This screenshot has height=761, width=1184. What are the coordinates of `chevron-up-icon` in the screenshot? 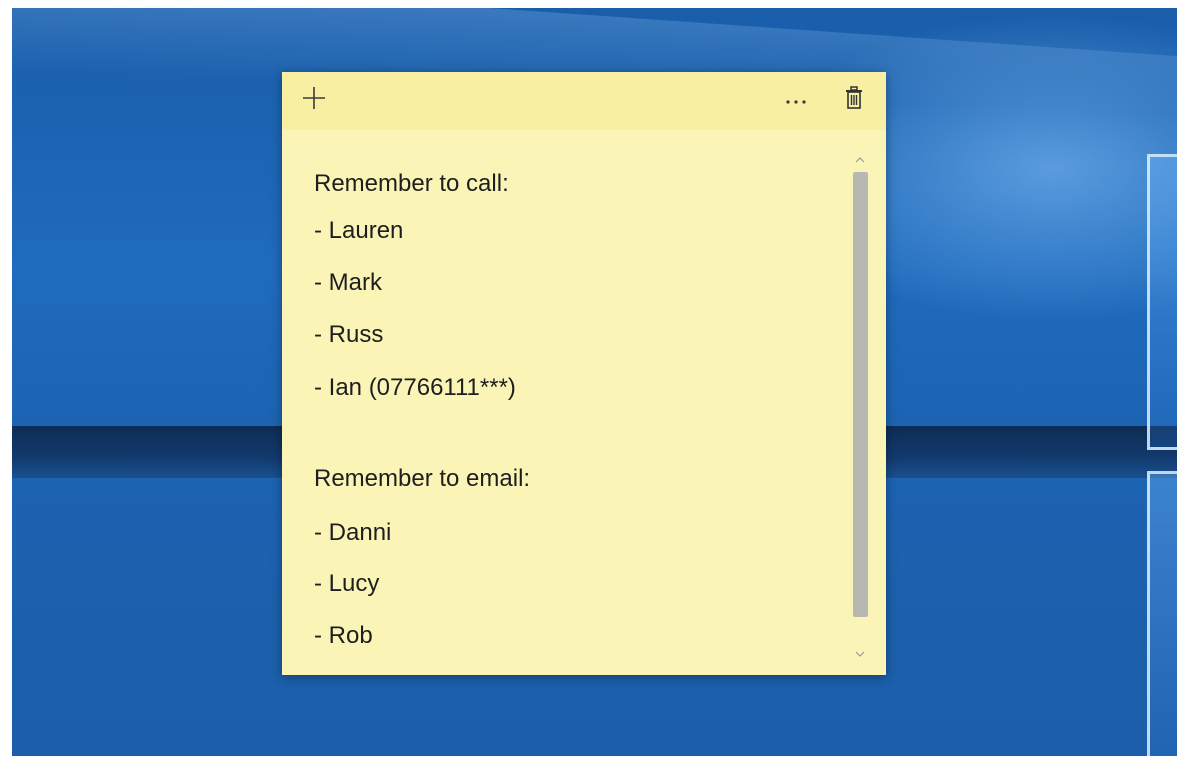 It's located at (860, 159).